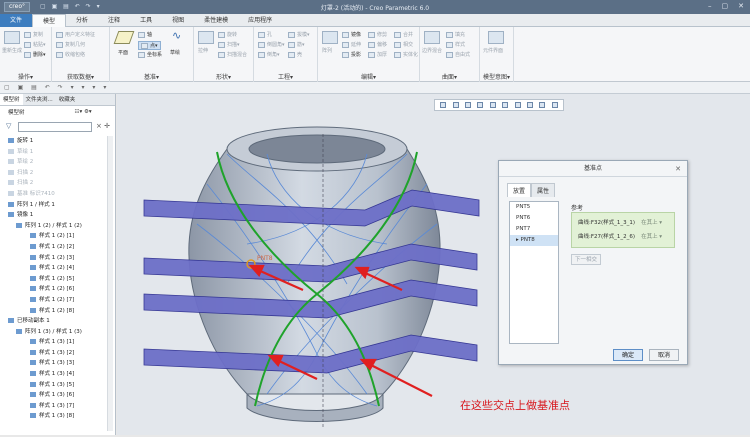  What do you see at coordinates (586, 259) in the screenshot?
I see `next-intersection-button: 下一相交` at bounding box center [586, 259].